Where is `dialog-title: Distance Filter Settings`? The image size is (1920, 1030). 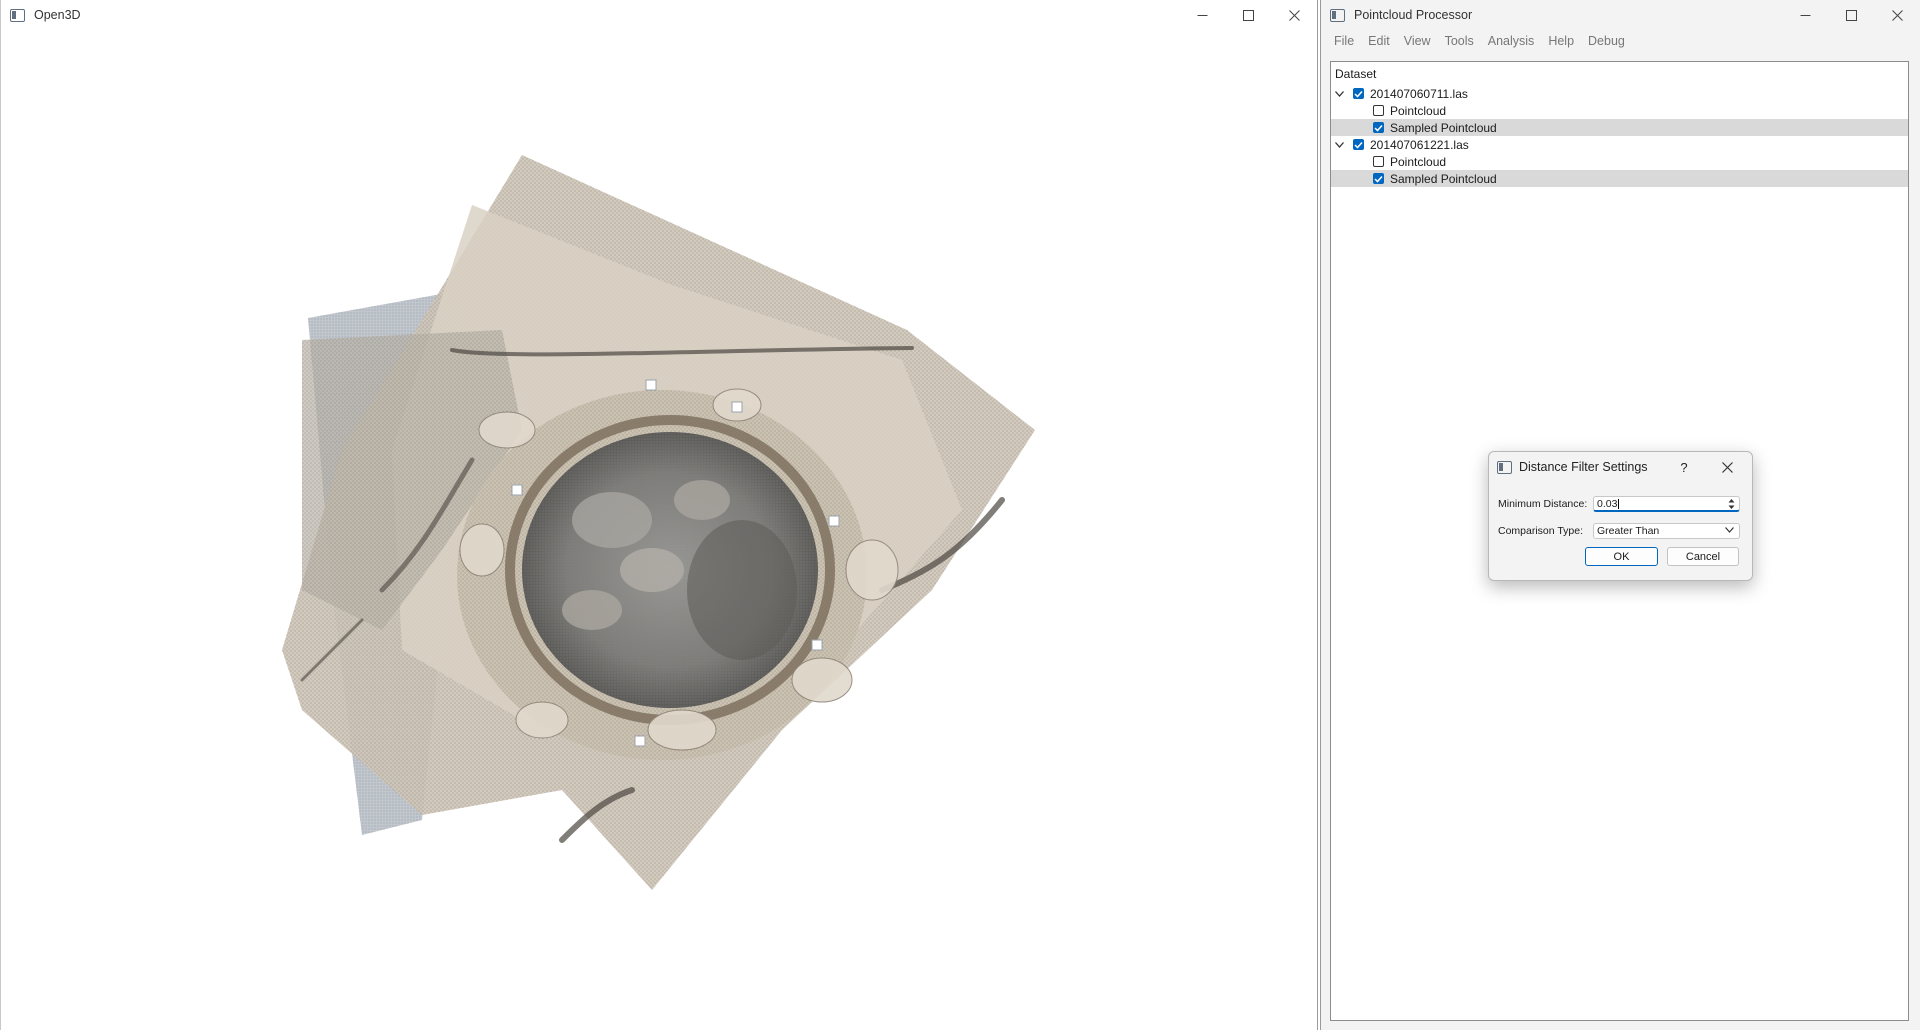 dialog-title: Distance Filter Settings is located at coordinates (1583, 467).